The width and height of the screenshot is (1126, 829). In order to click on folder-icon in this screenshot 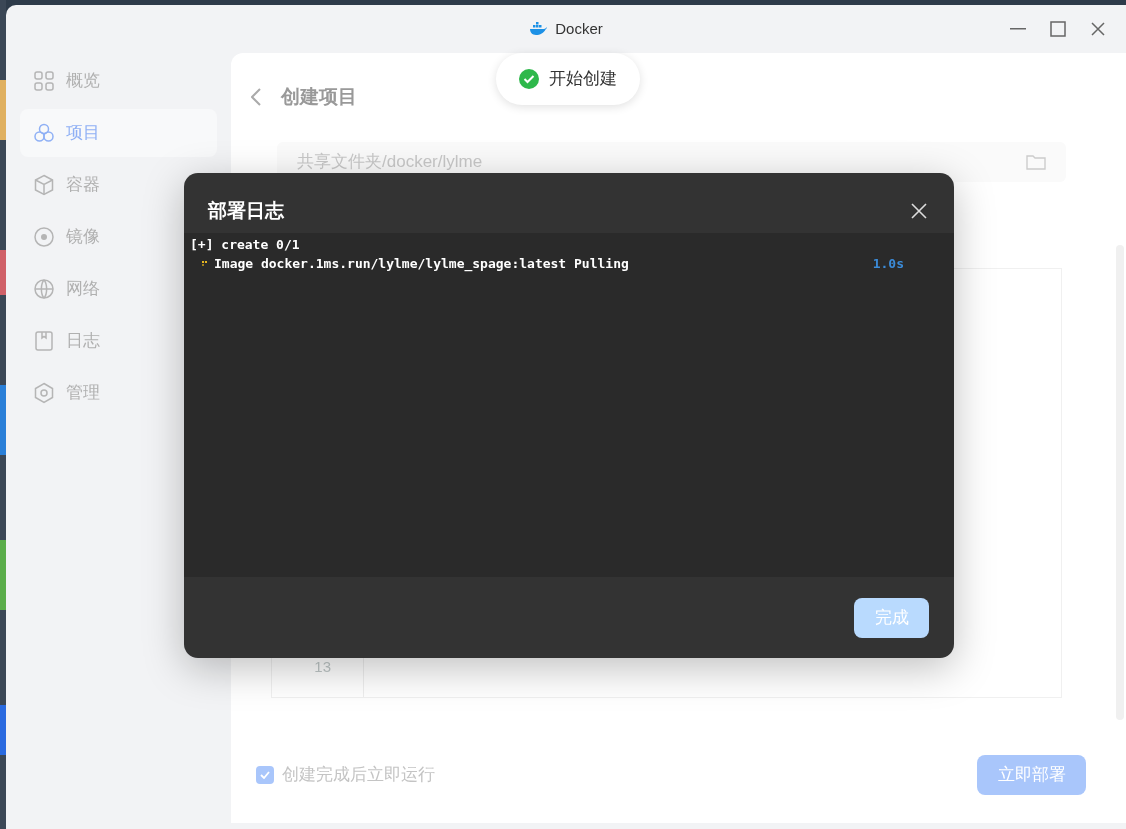, I will do `click(1036, 161)`.